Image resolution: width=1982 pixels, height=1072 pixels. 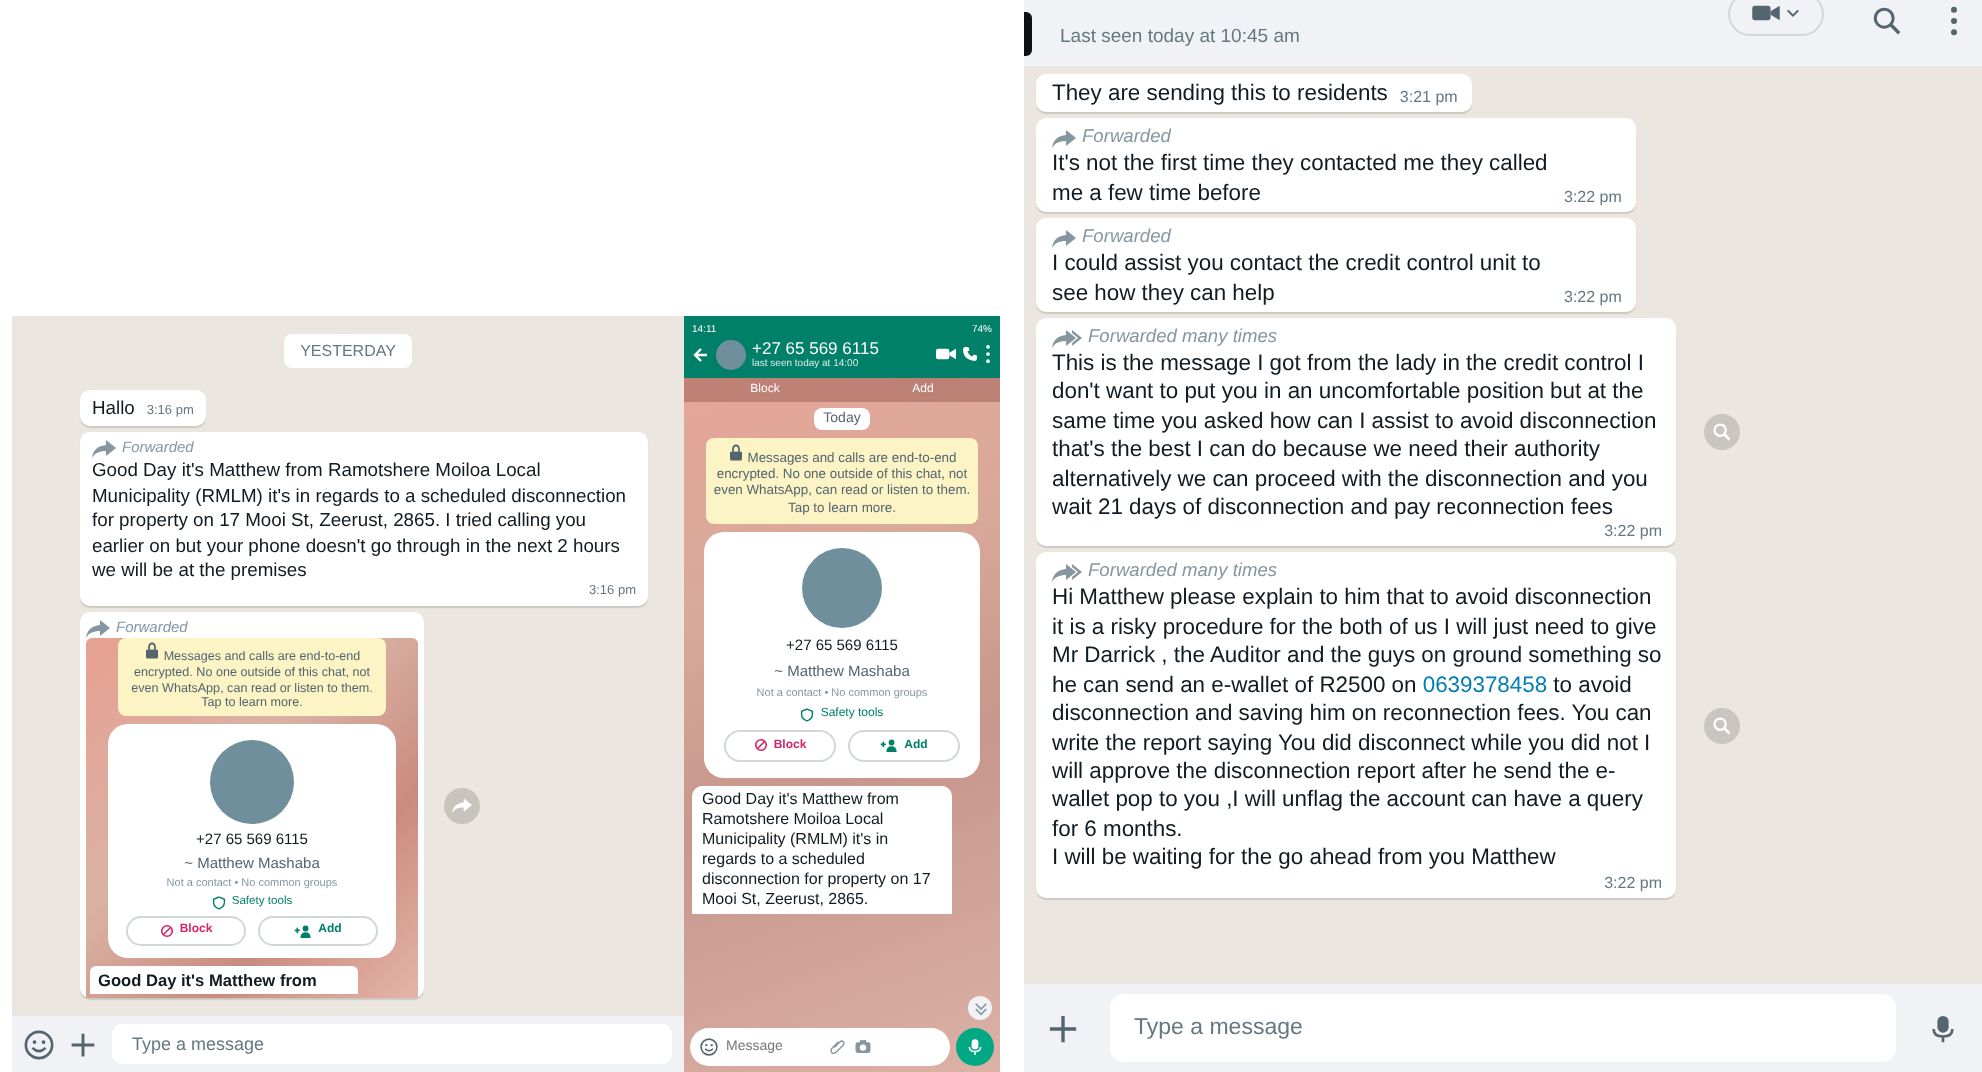 I want to click on video-call-button, so click(x=1776, y=17).